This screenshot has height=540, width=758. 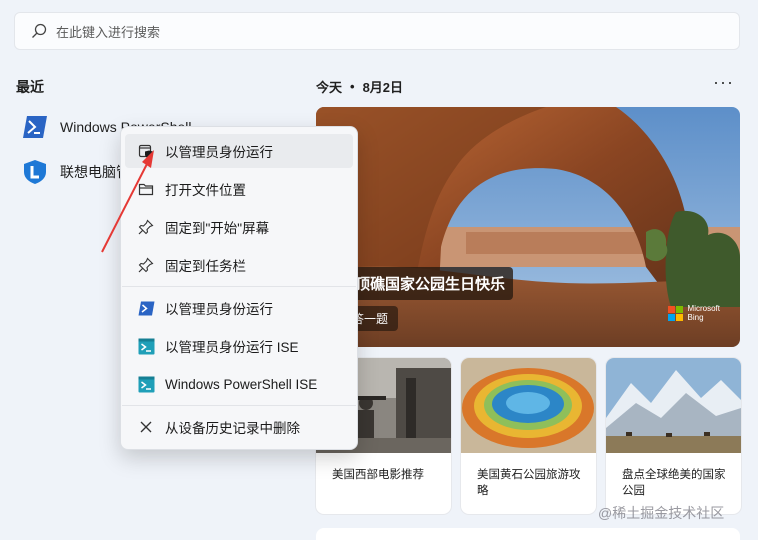 I want to click on recent-heading: 最近, so click(x=30, y=87).